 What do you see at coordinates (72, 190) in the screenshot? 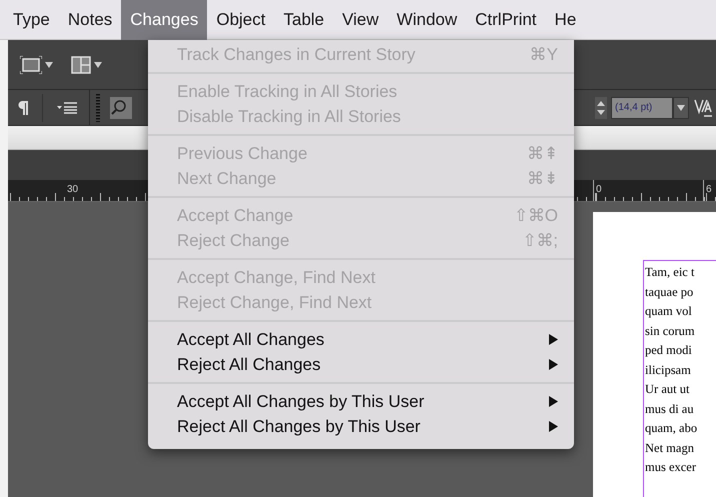
I see `ruler-label: 30` at bounding box center [72, 190].